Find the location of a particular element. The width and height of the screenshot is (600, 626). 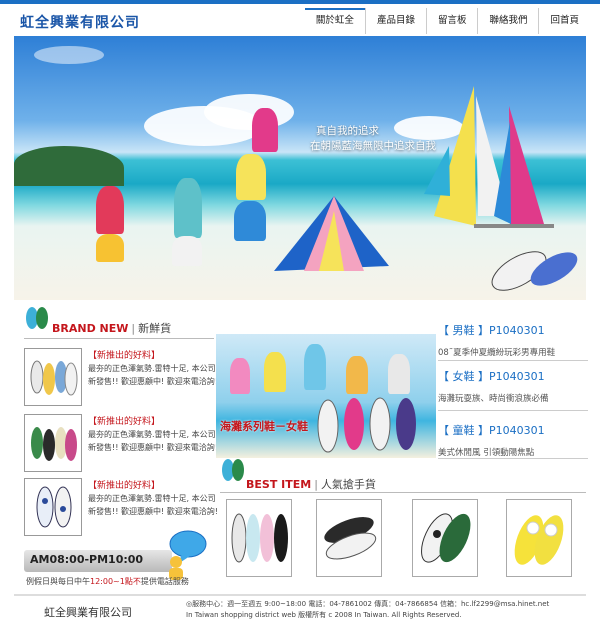

nav-about: 關於虹全 is located at coordinates (334, 21).